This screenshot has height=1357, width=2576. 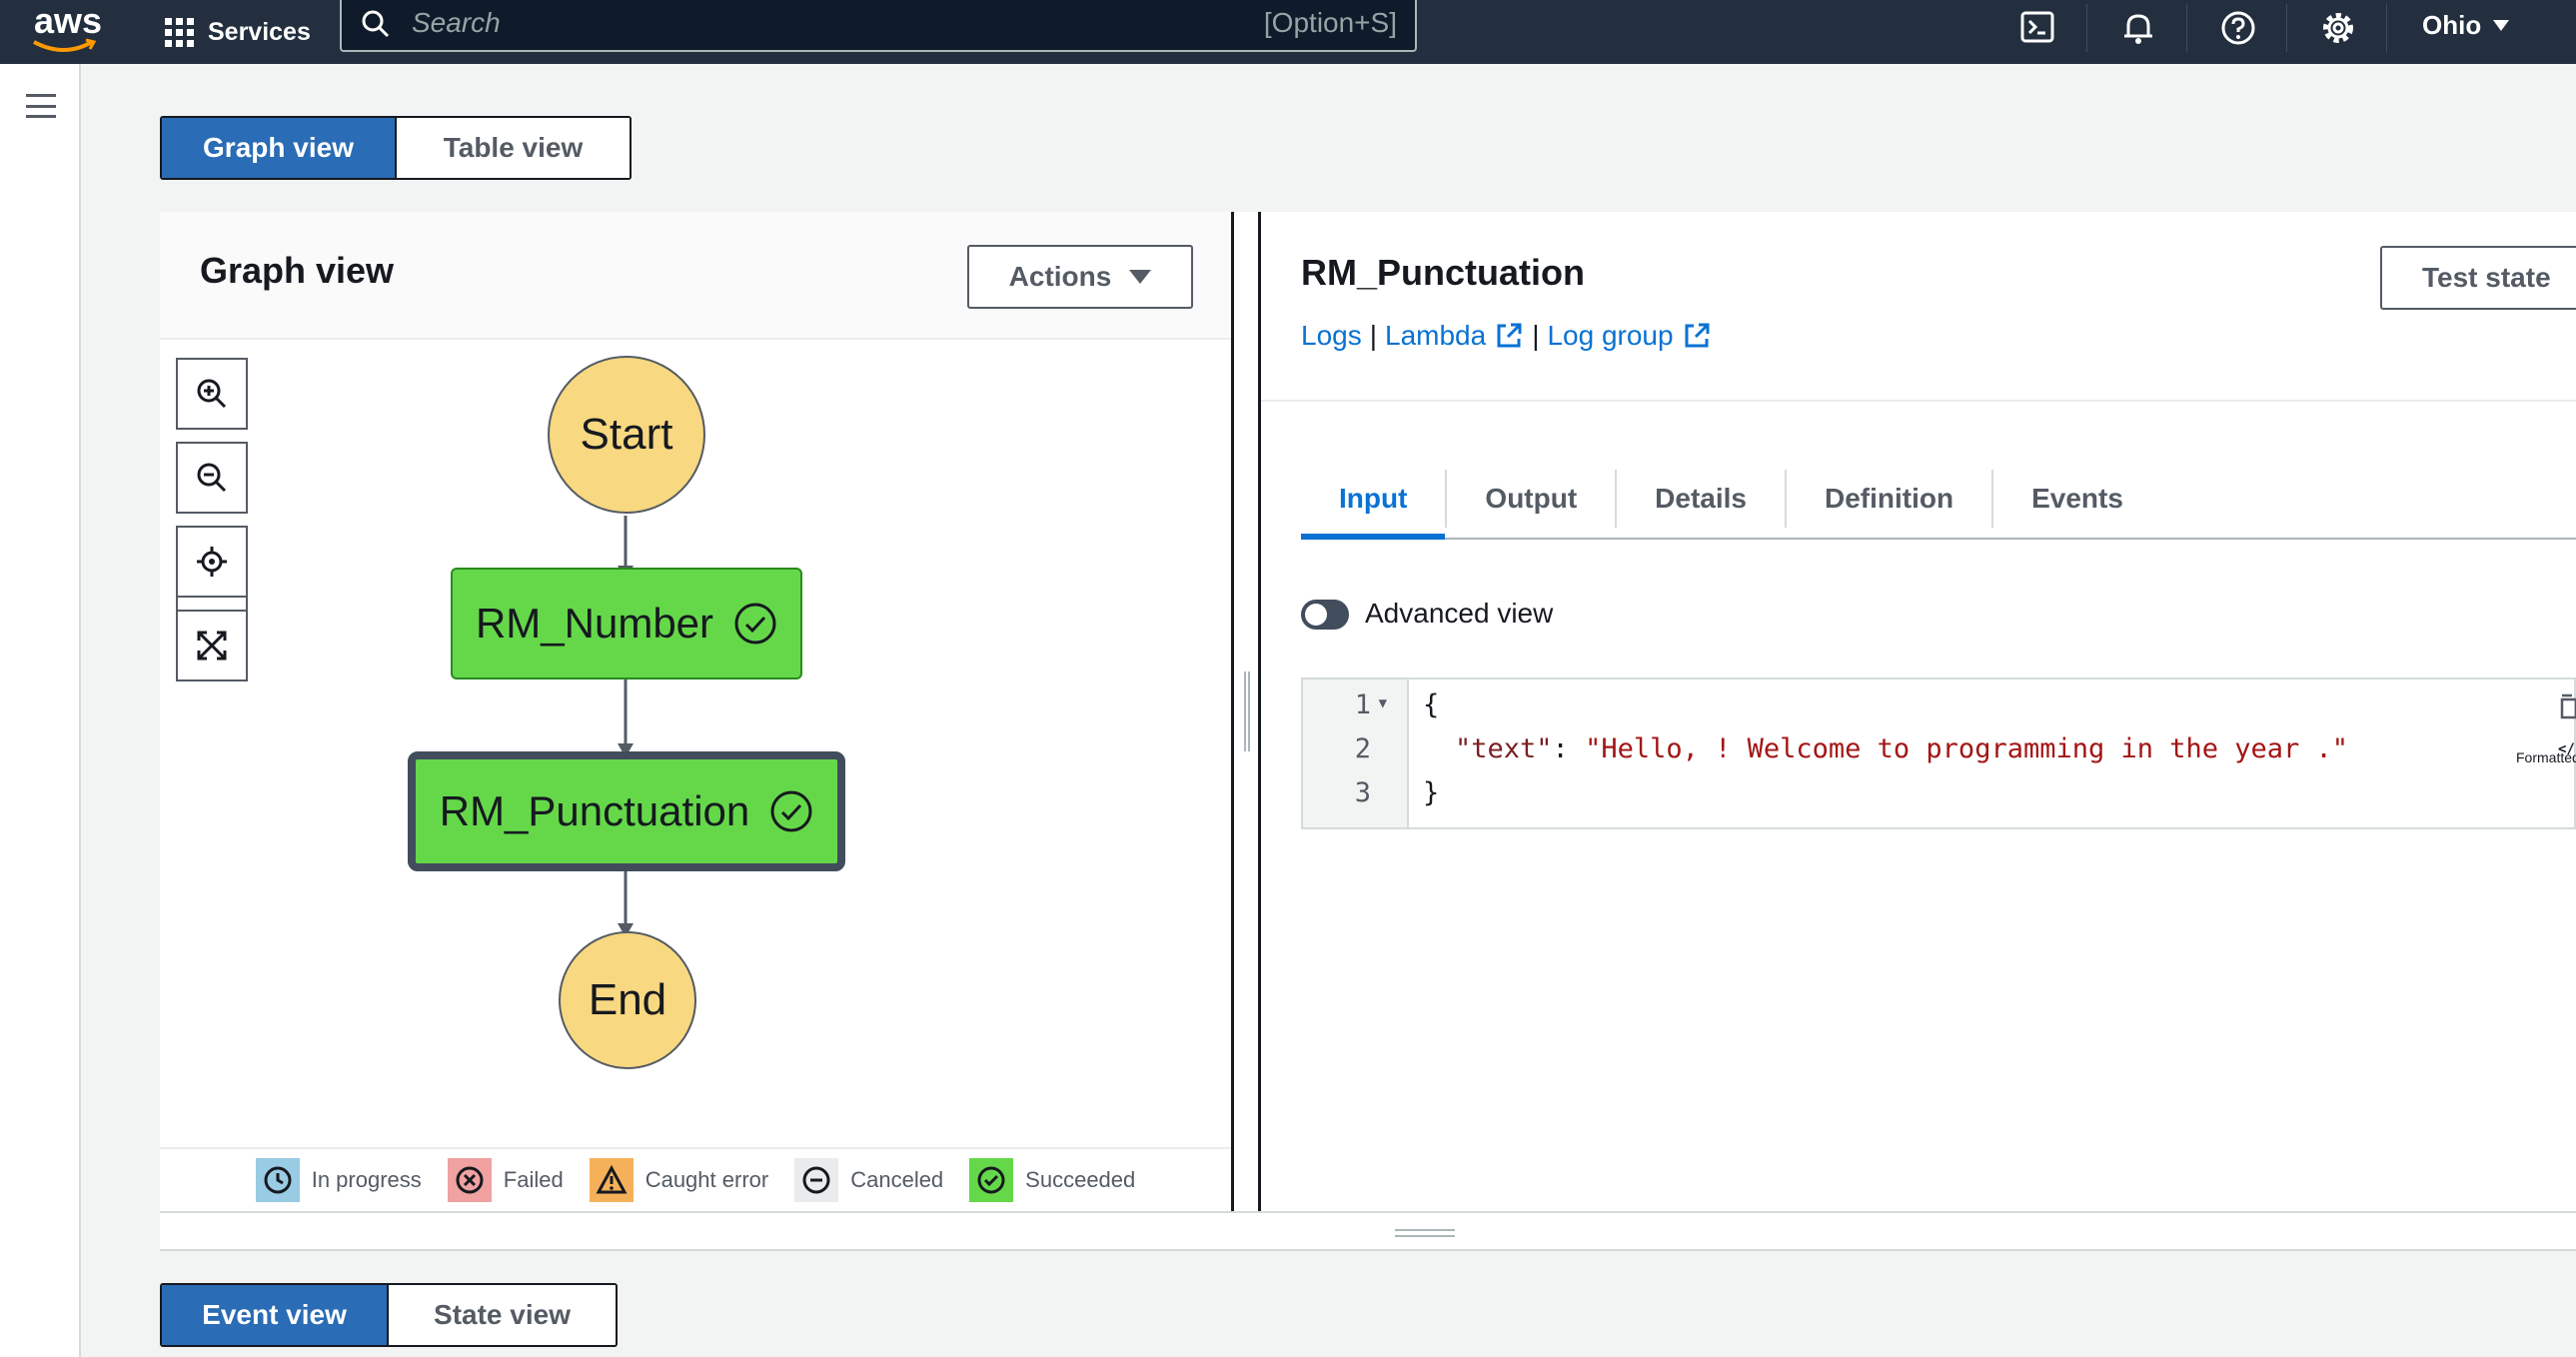 What do you see at coordinates (897, 1179) in the screenshot?
I see `legend-label: Canceled` at bounding box center [897, 1179].